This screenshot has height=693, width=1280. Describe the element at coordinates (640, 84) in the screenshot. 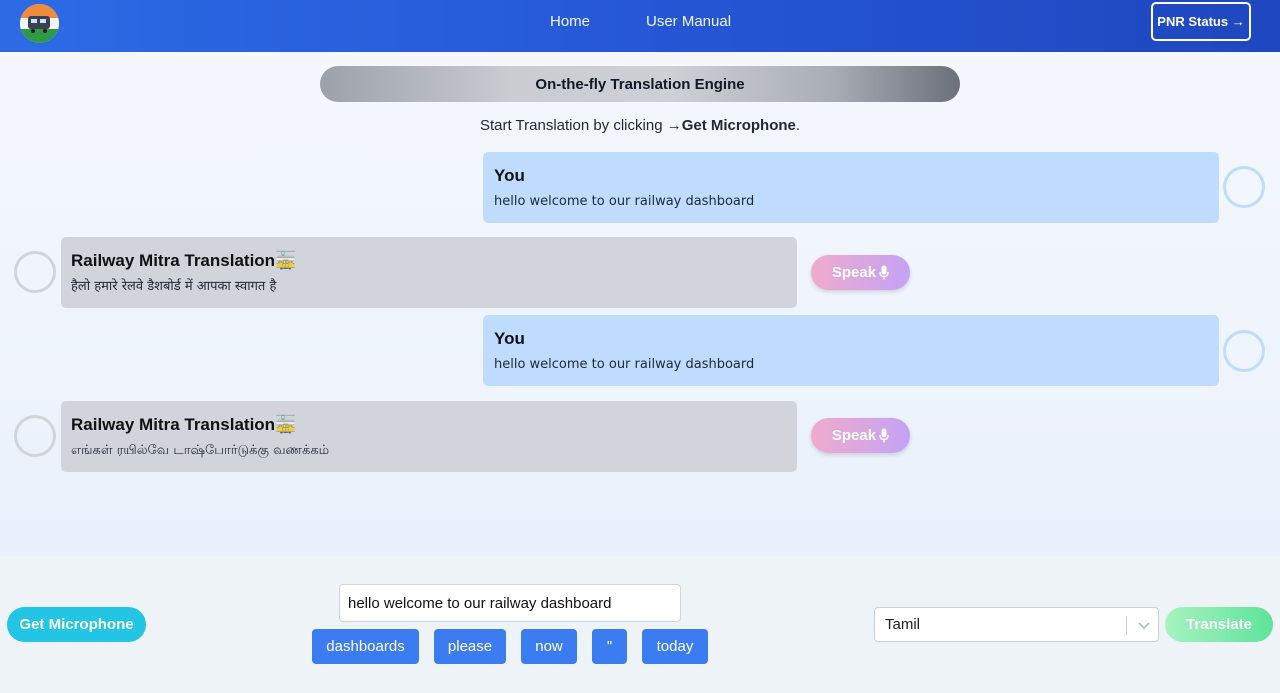

I see `page-title: On-the-fly Translation Engine` at that location.